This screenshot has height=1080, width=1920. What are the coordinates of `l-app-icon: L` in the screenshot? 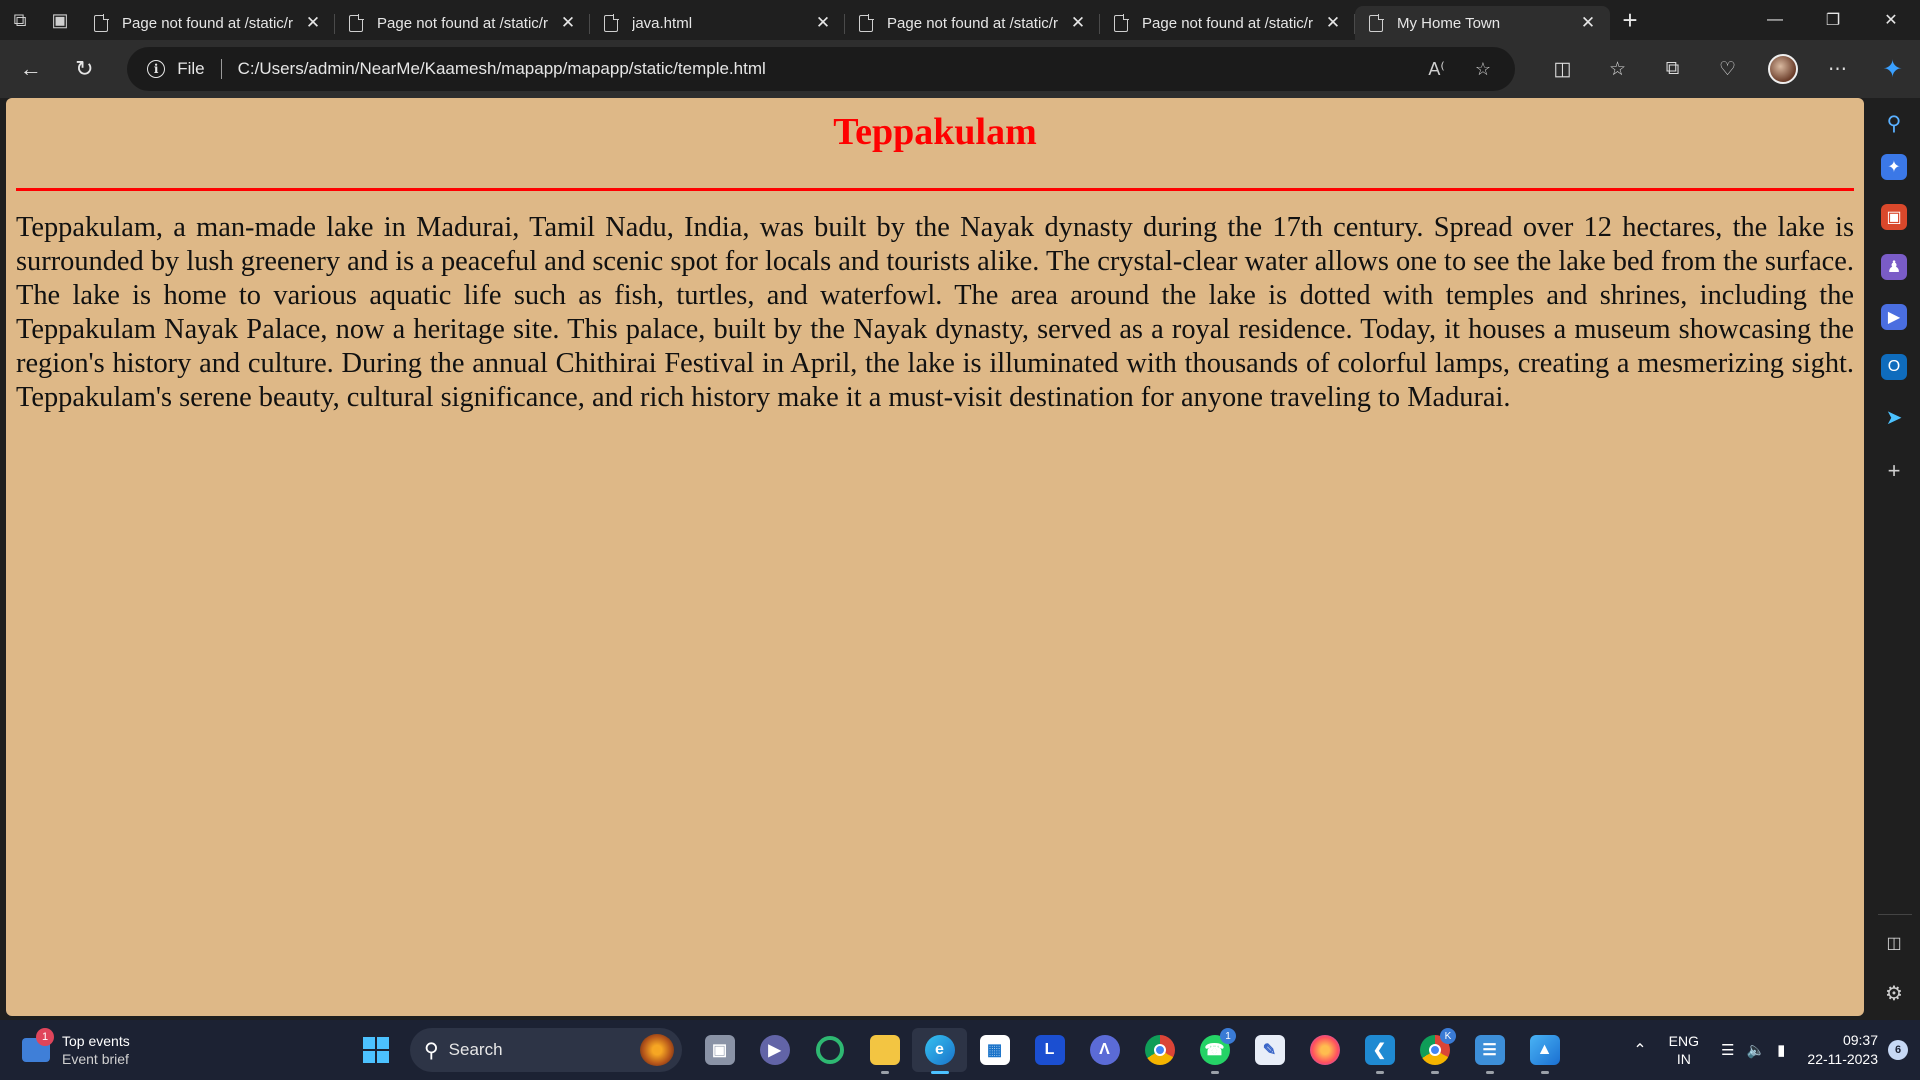 It's located at (1049, 1050).